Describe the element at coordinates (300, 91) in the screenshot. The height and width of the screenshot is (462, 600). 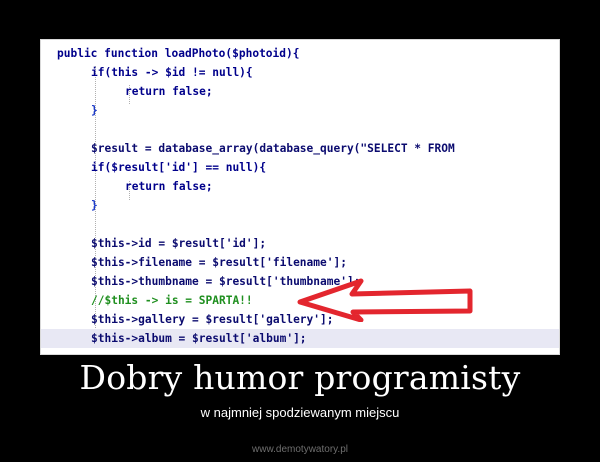
I see `code-line-3: return false;` at that location.